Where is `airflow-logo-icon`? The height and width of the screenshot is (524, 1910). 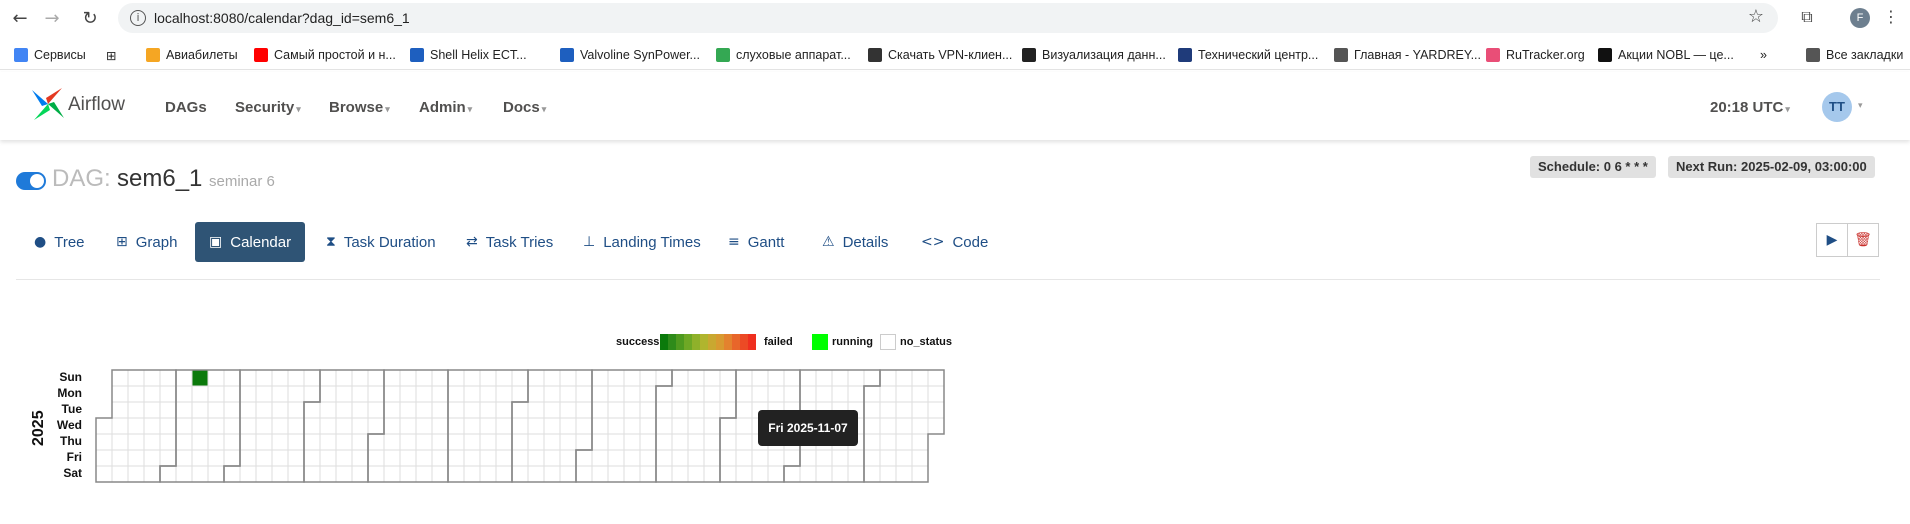 airflow-logo-icon is located at coordinates (48, 104).